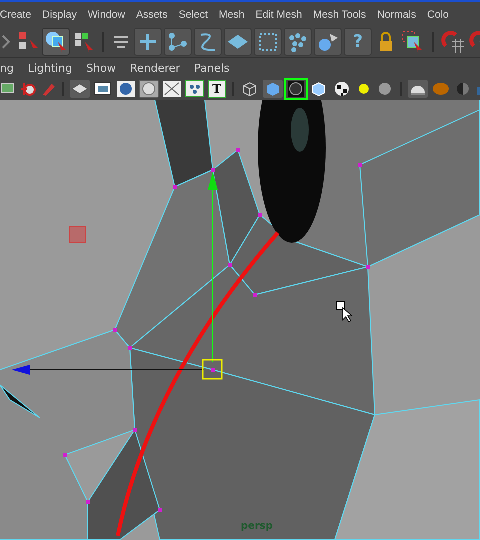 This screenshot has height=540, width=480. Describe the element at coordinates (16, 14) in the screenshot. I see `menu-item: Create` at that location.